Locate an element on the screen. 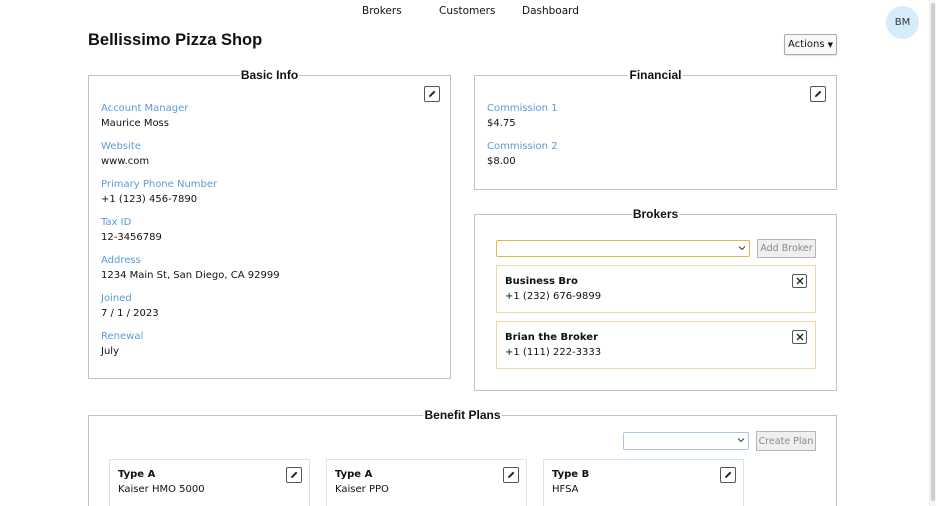 The height and width of the screenshot is (506, 936). create-plan-button: Create Plan is located at coordinates (786, 441).